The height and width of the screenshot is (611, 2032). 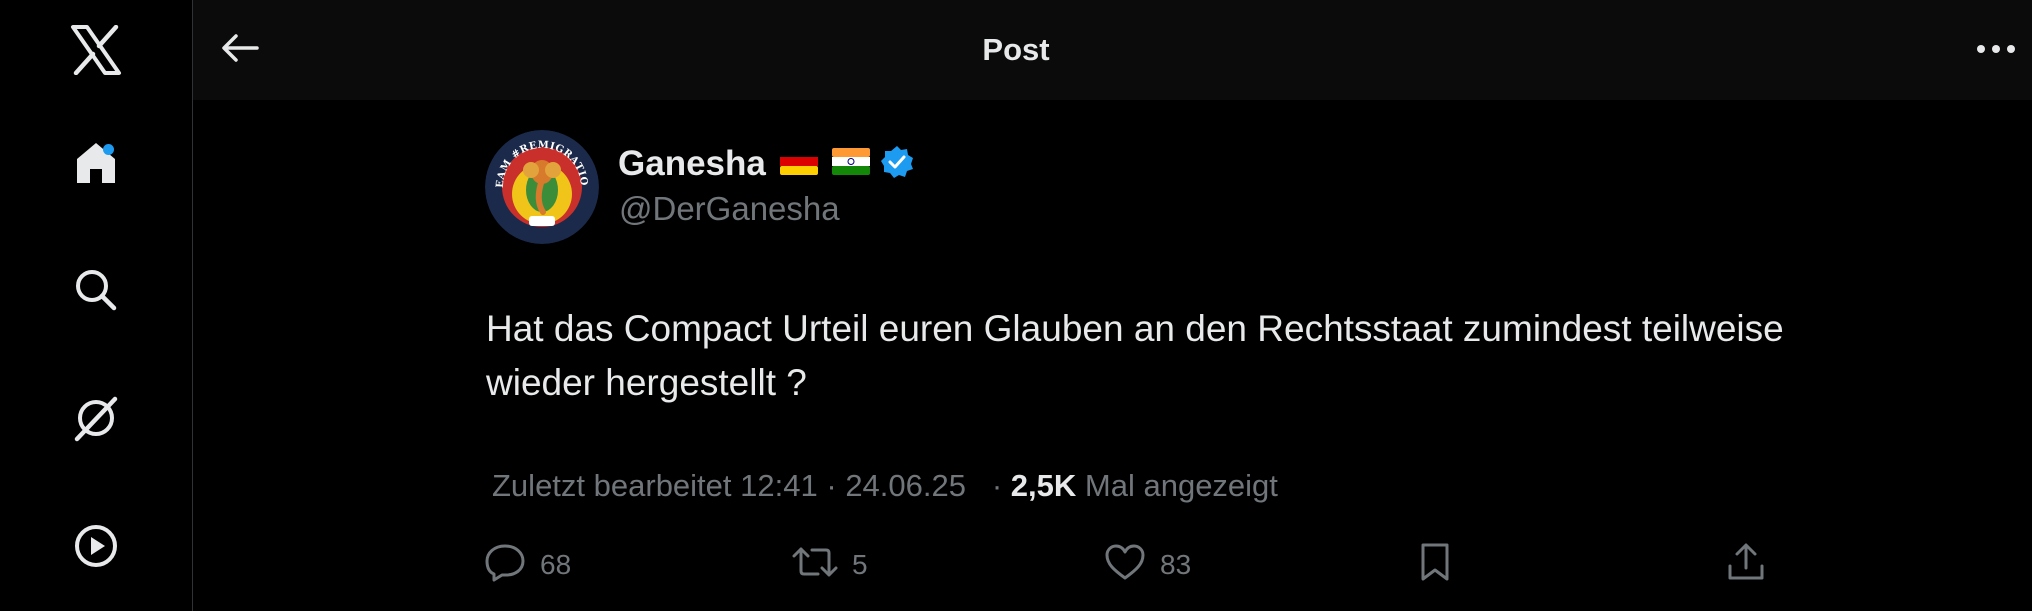 What do you see at coordinates (108, 149) in the screenshot?
I see `notification-dot` at bounding box center [108, 149].